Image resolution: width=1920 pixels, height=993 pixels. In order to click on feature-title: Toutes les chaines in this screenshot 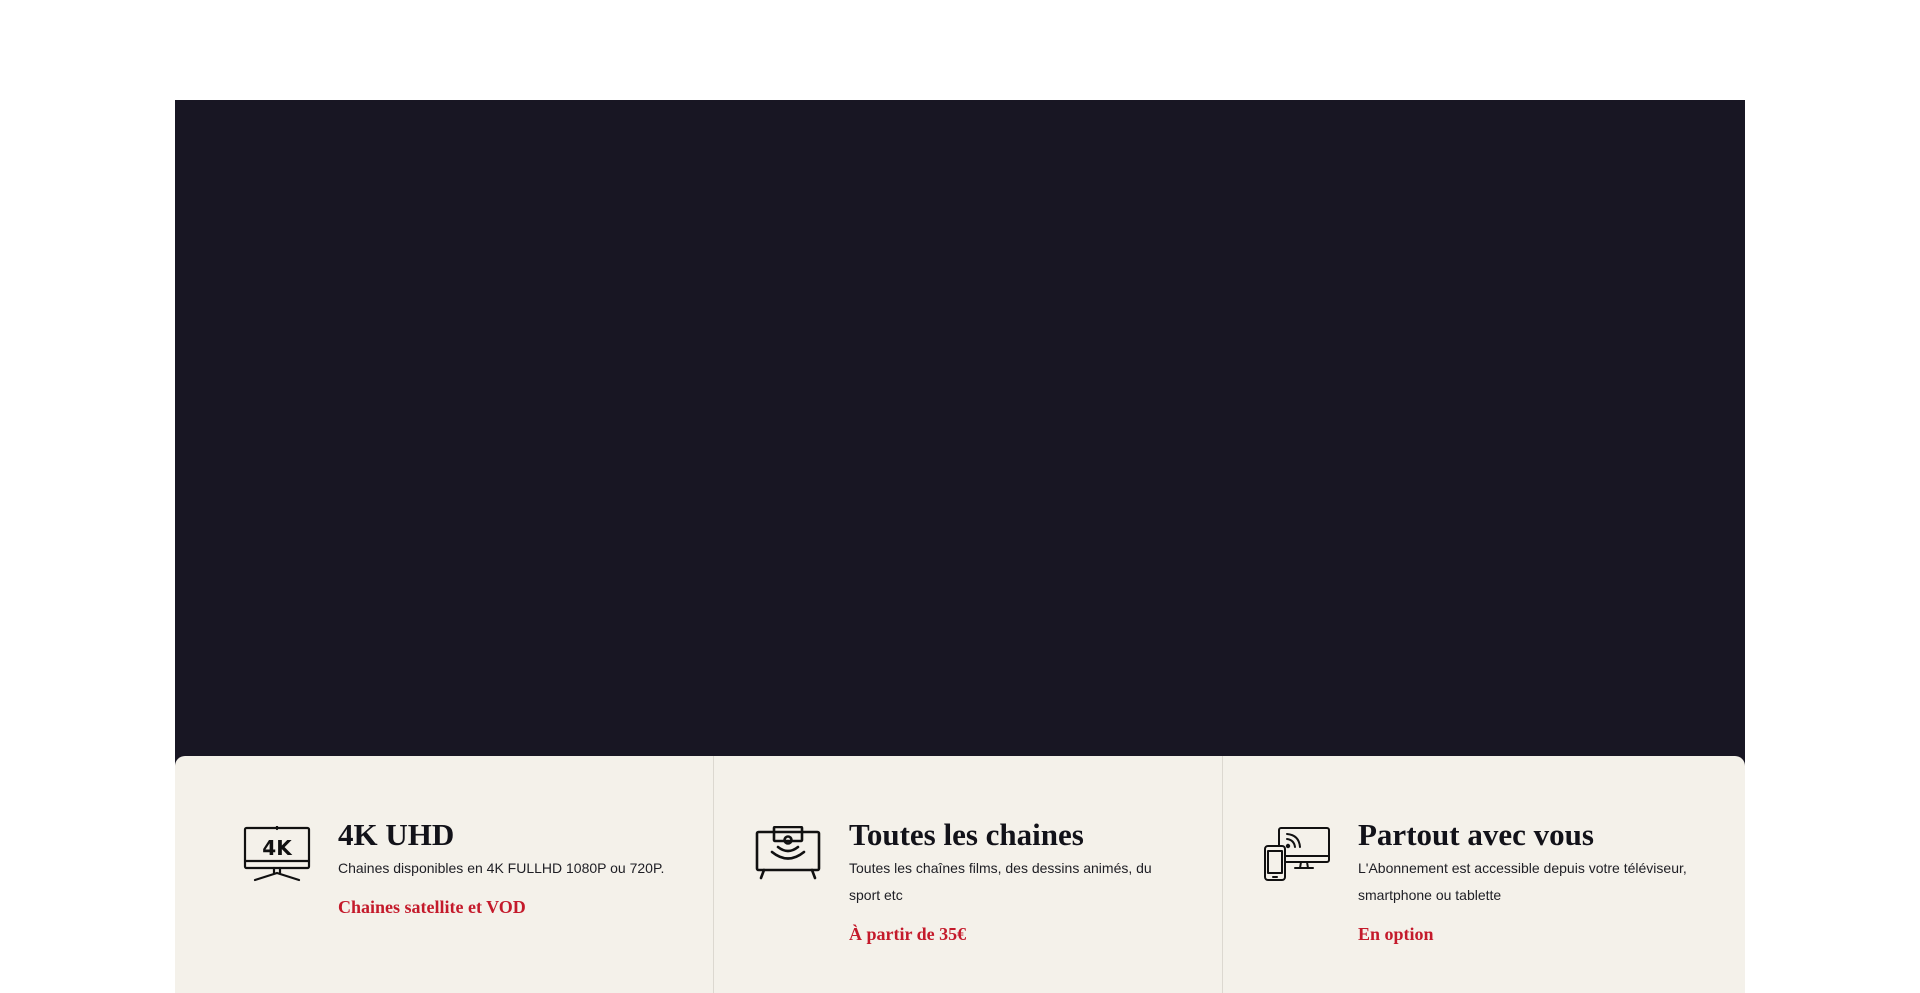, I will do `click(966, 834)`.